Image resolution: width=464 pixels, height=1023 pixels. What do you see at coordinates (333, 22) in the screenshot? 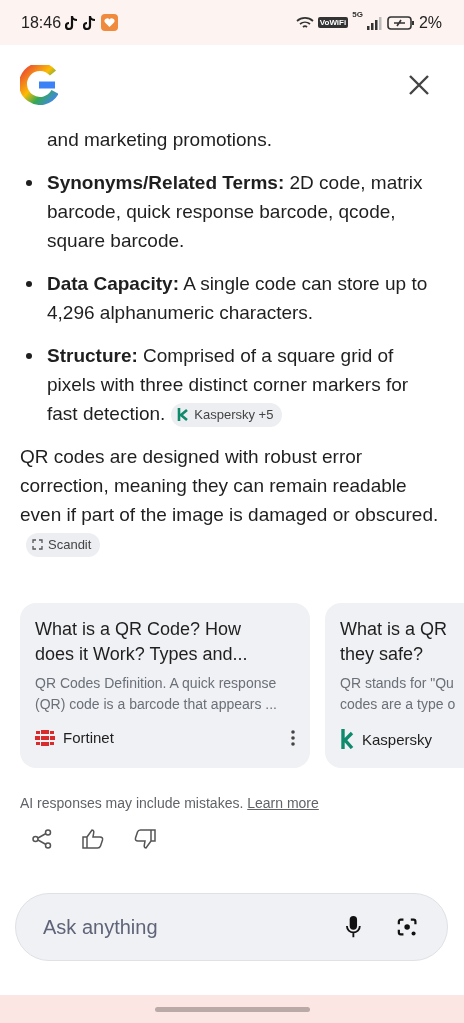
I see `vowifi-badge: VoWiFi` at bounding box center [333, 22].